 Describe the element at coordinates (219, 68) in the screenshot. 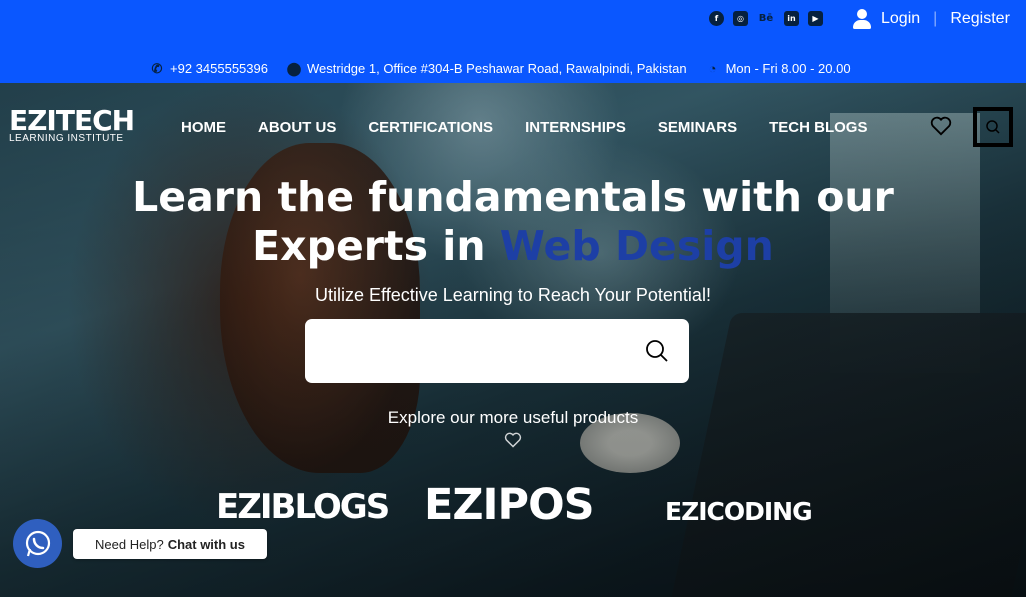

I see `phone-number: +92 3455555396` at that location.